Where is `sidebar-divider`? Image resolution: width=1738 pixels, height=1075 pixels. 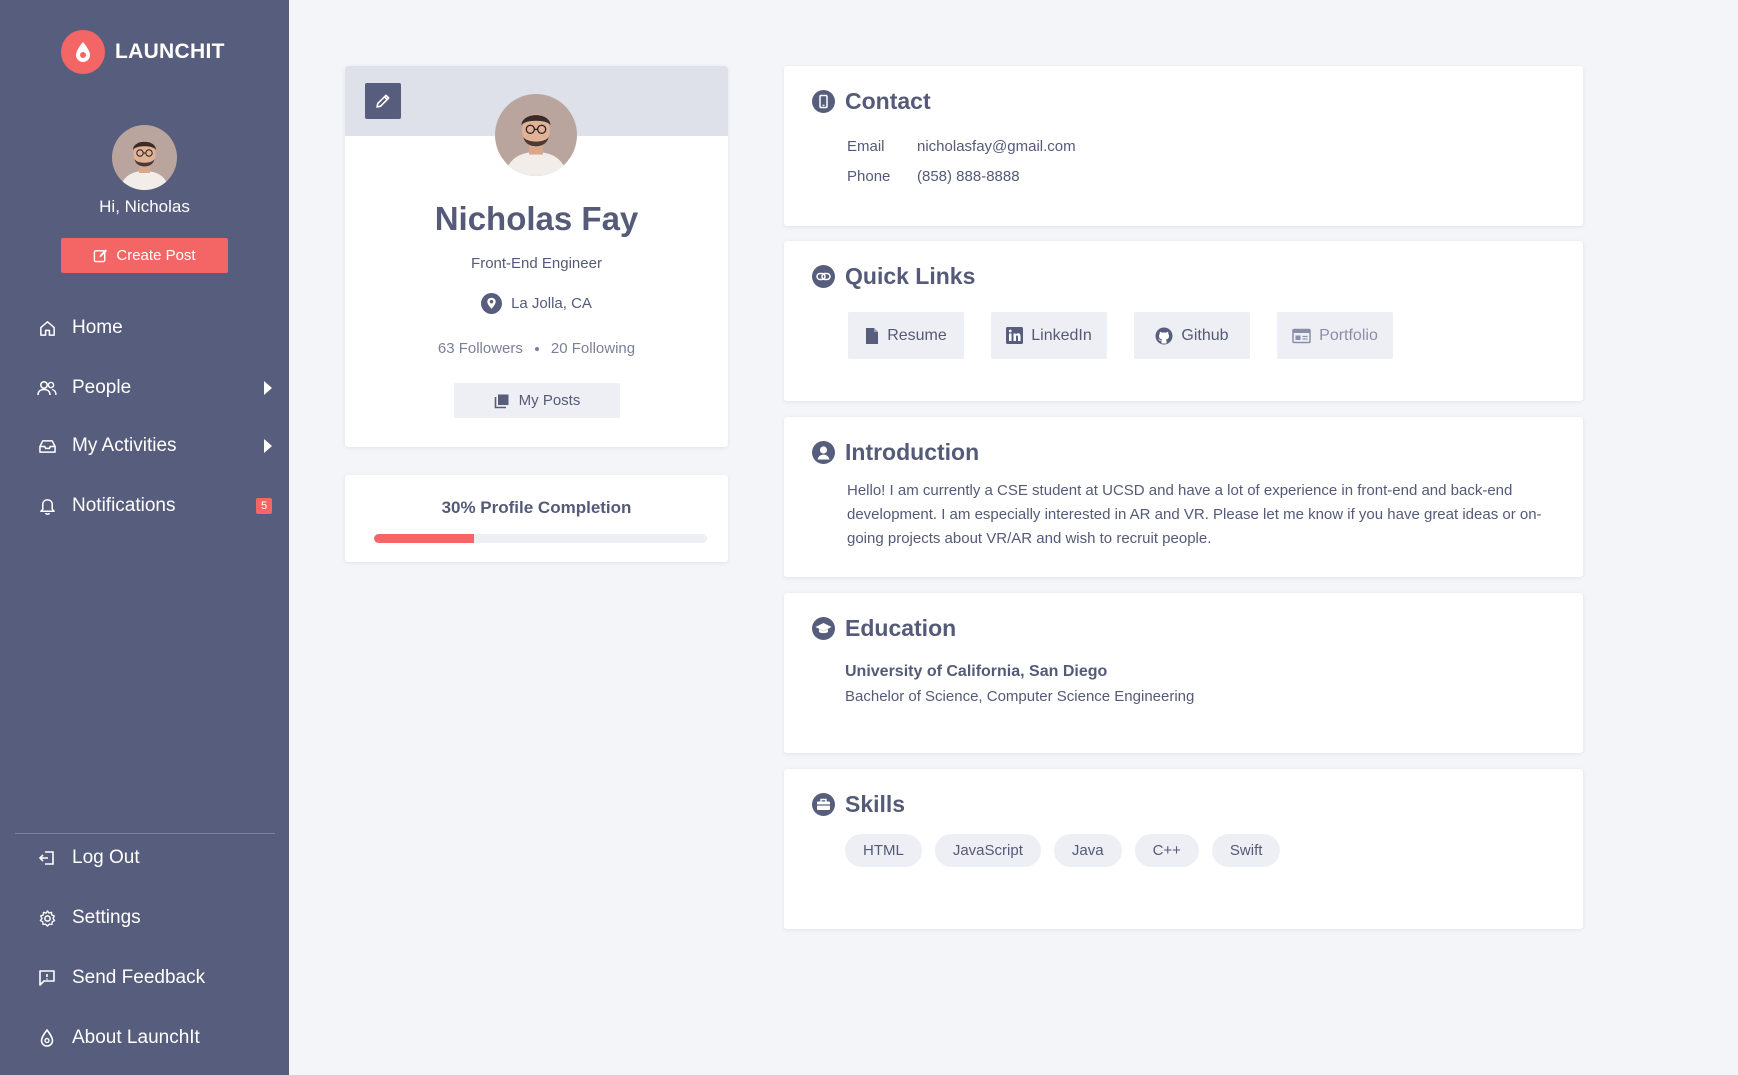
sidebar-divider is located at coordinates (145, 833).